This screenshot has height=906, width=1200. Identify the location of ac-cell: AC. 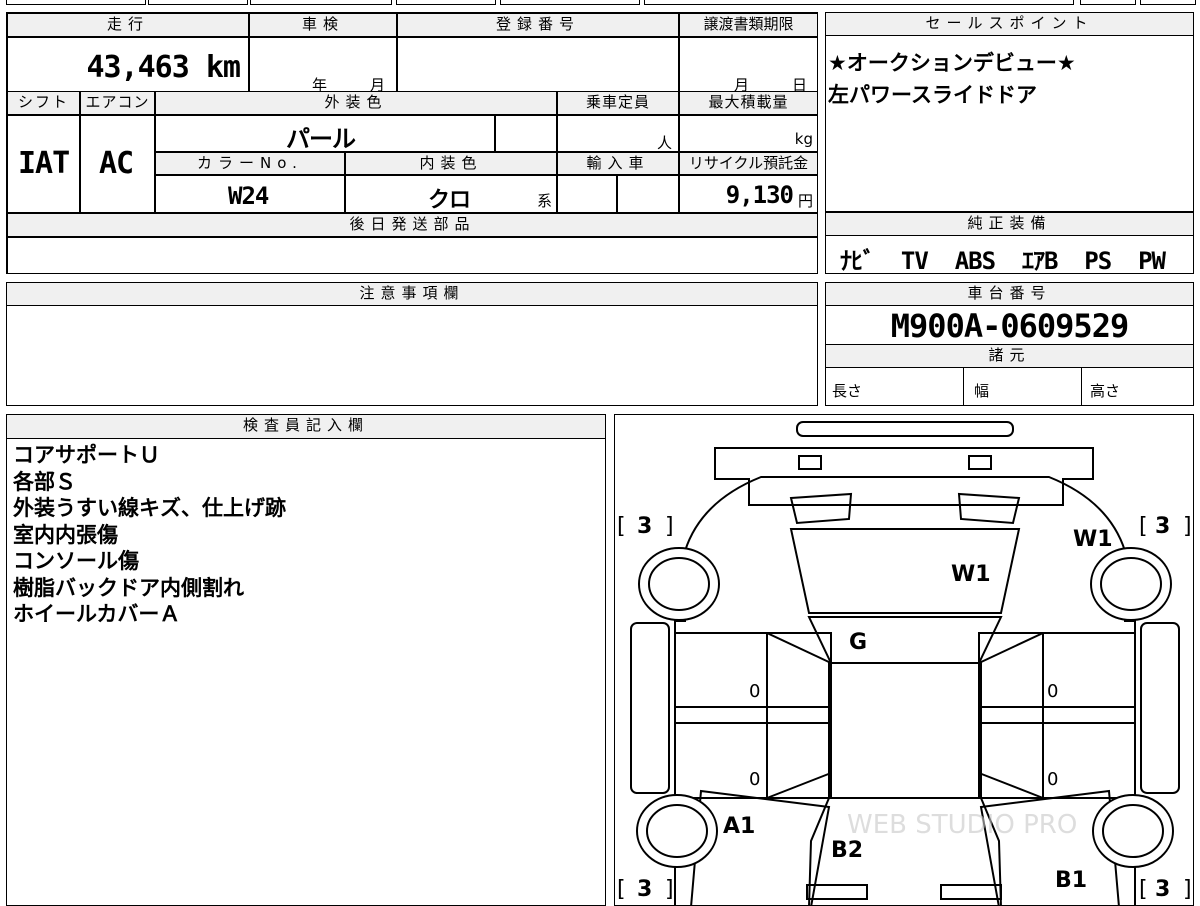
(117, 164).